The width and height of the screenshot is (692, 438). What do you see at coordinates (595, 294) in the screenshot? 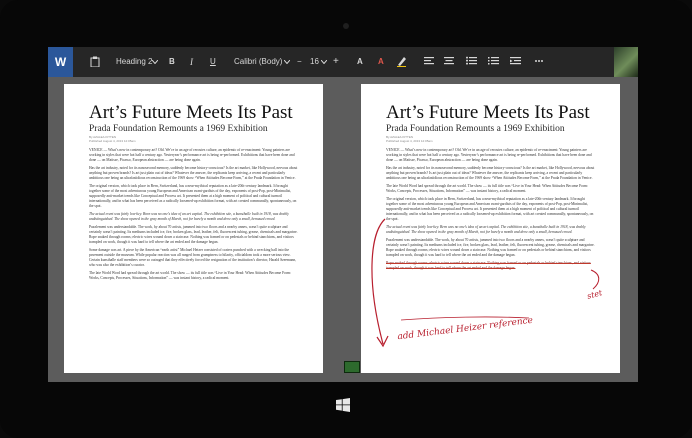
I see `stet-note: stet` at bounding box center [595, 294].